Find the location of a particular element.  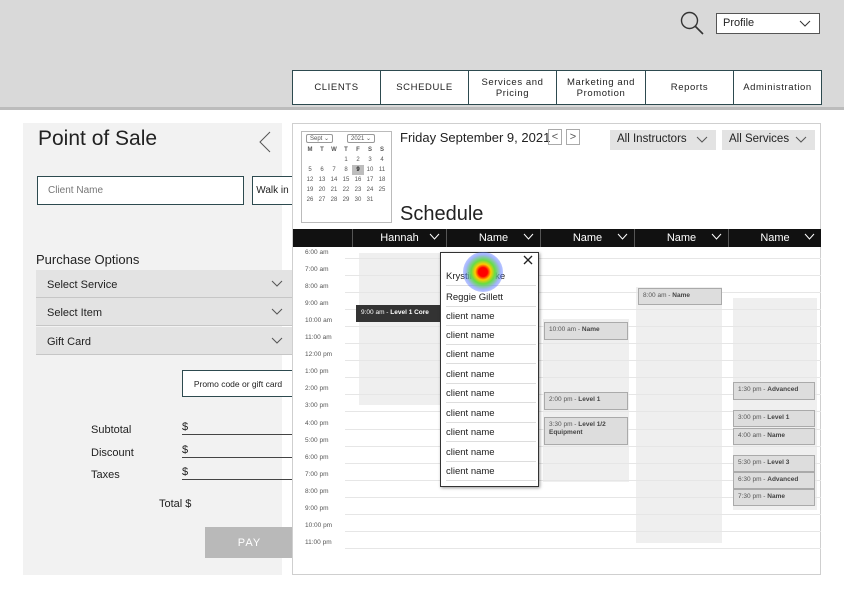

walk-in-button: Walk in is located at coordinates (272, 190).